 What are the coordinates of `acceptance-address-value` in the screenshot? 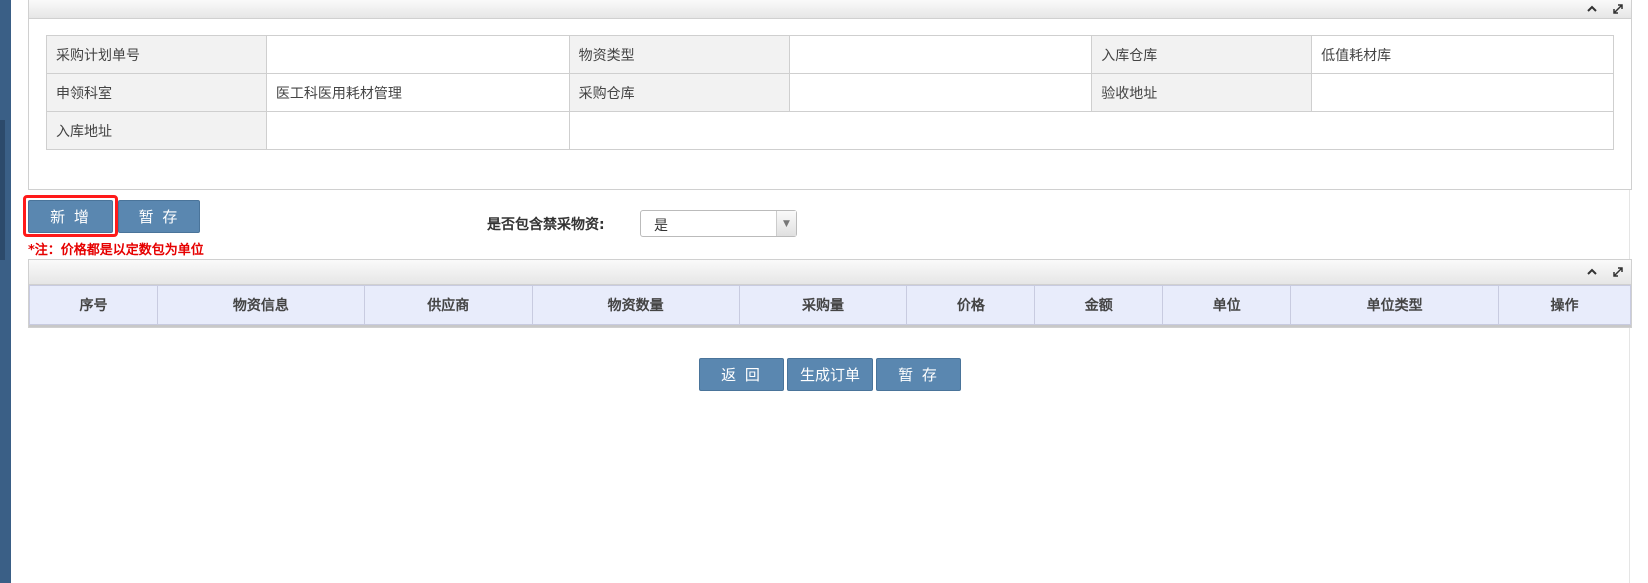 It's located at (1462, 92).